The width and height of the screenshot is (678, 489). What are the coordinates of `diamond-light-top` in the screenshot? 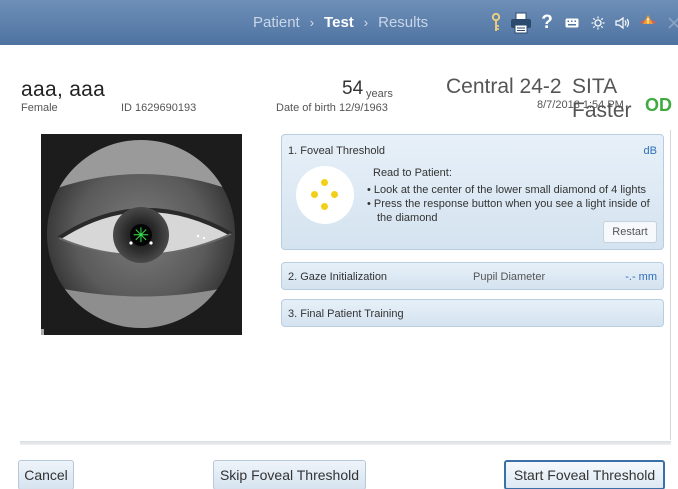 It's located at (324, 182).